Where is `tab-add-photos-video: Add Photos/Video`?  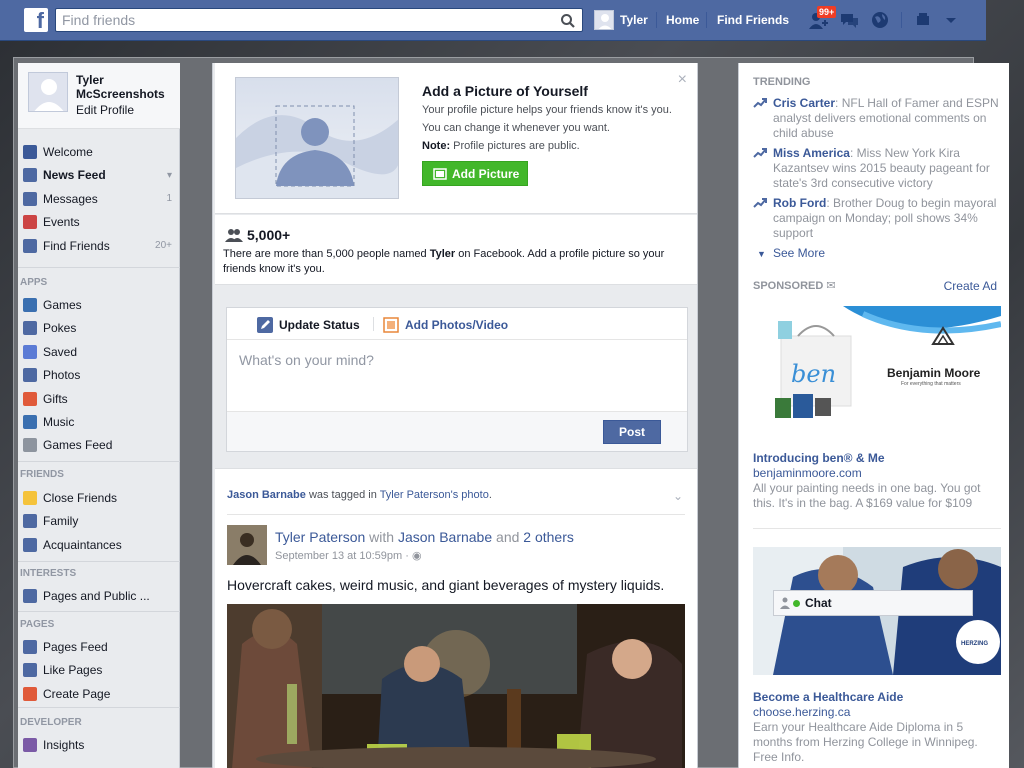 tab-add-photos-video: Add Photos/Video is located at coordinates (445, 325).